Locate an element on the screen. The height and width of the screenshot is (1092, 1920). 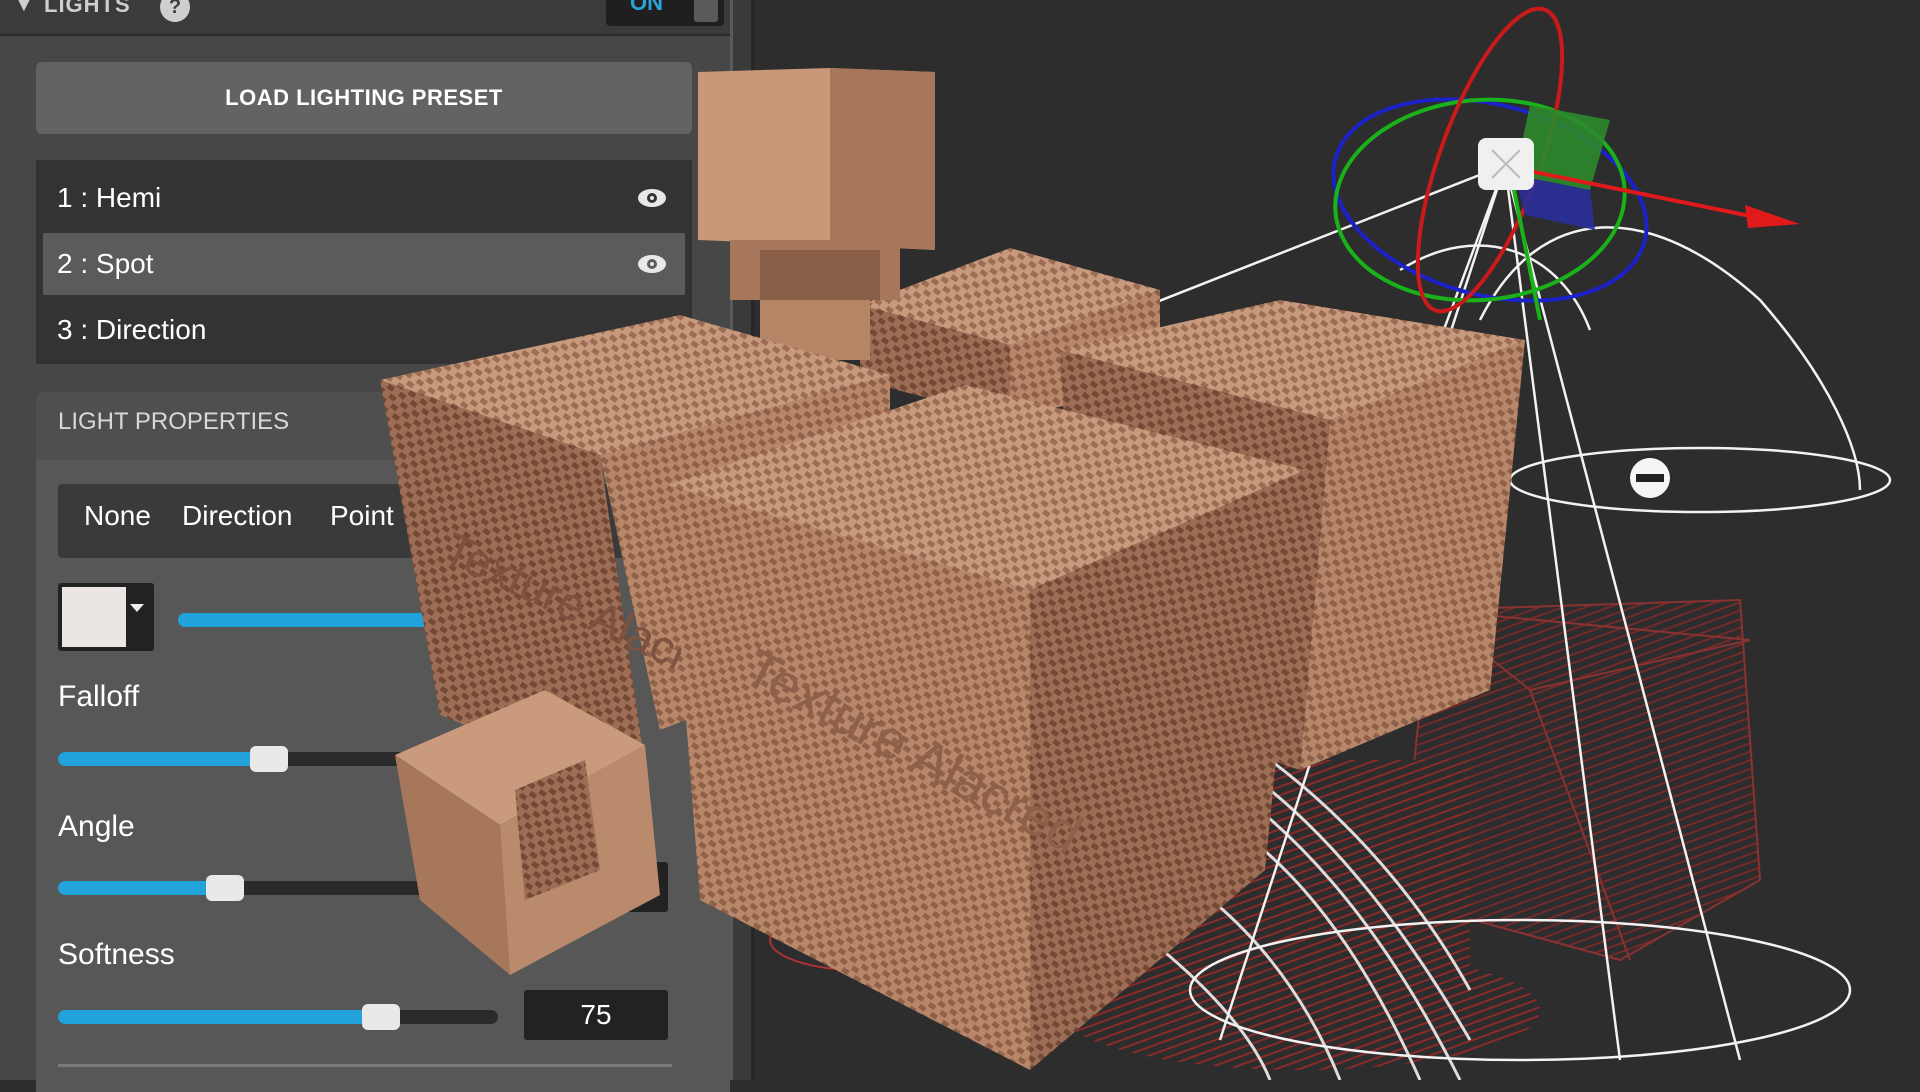
cube-small-cutout is located at coordinates (527, 832).